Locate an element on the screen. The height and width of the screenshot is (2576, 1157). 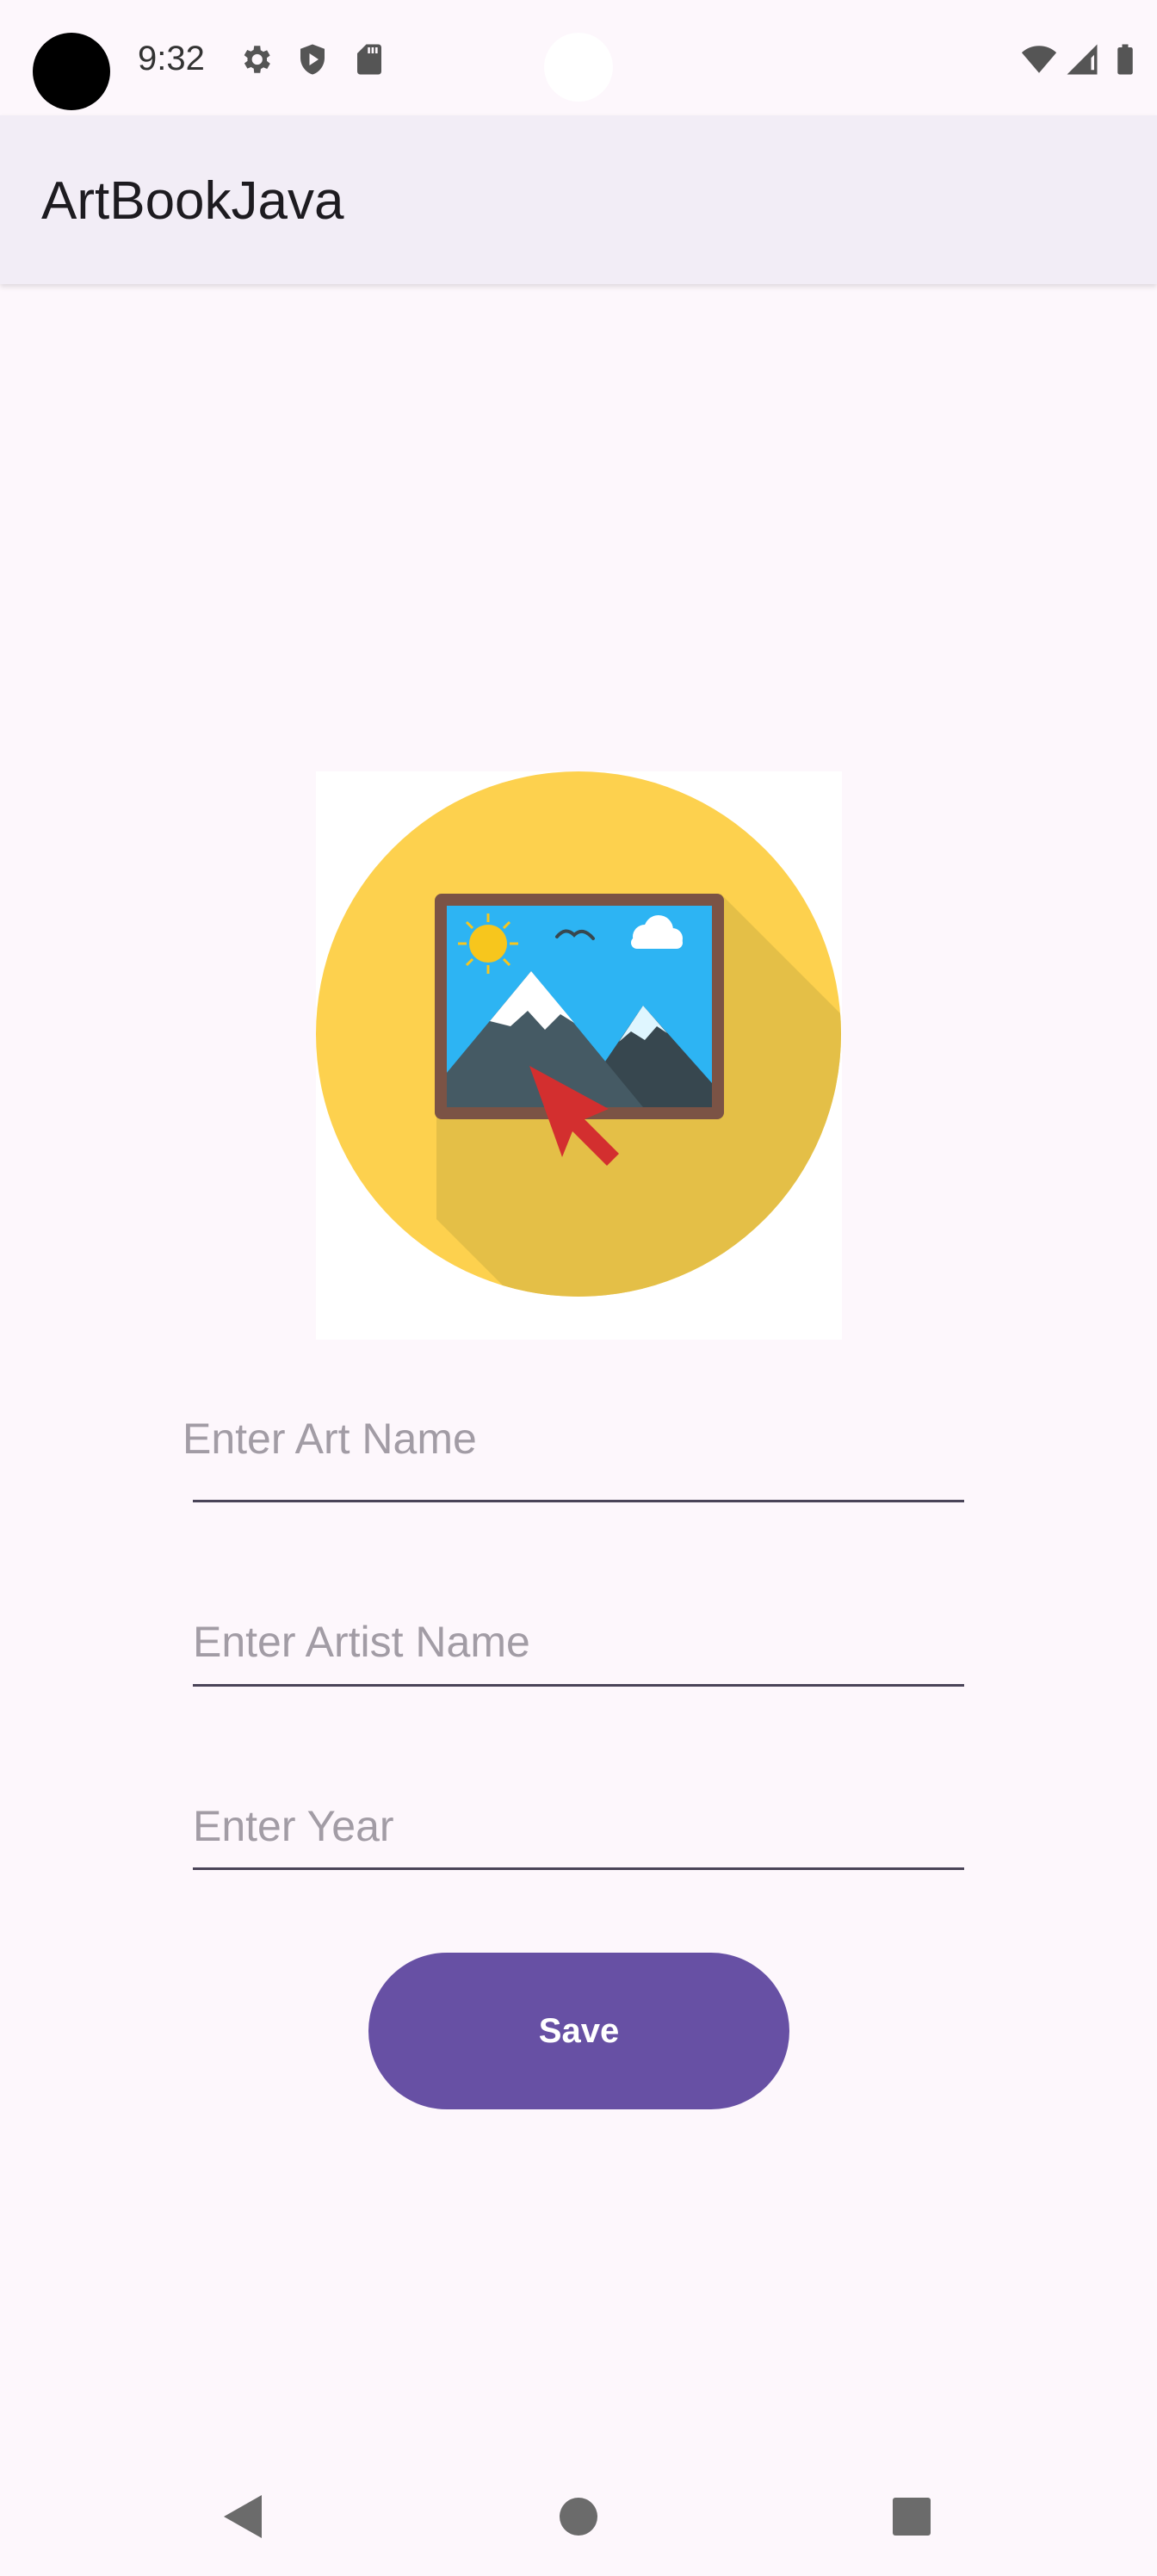
front-sensor is located at coordinates (579, 67).